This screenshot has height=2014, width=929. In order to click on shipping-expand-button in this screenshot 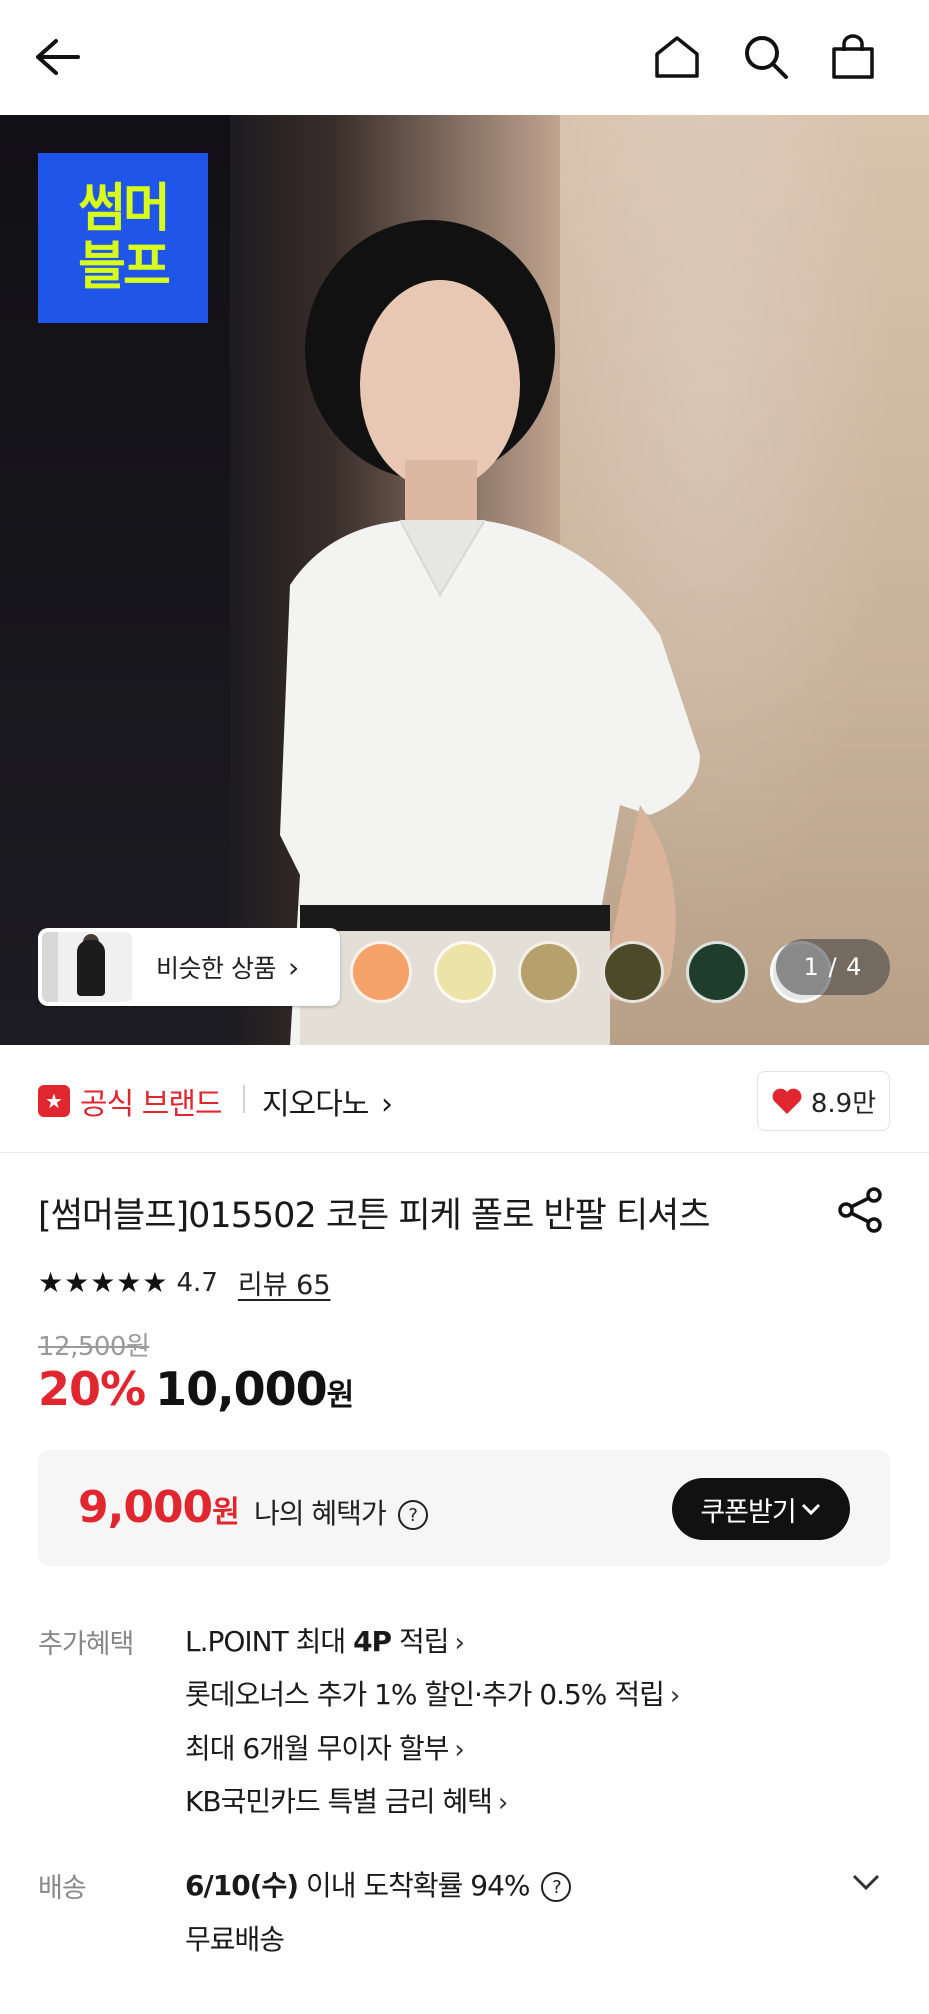, I will do `click(866, 1882)`.